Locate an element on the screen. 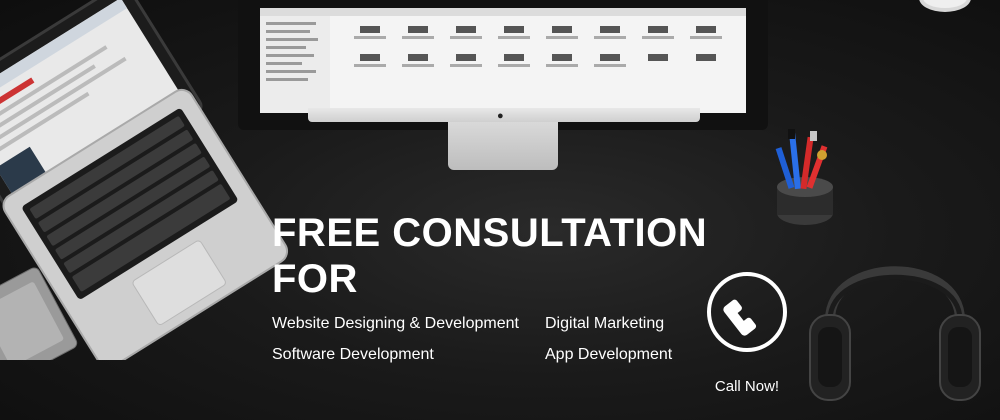  headline-line-2: FOR is located at coordinates (315, 279).